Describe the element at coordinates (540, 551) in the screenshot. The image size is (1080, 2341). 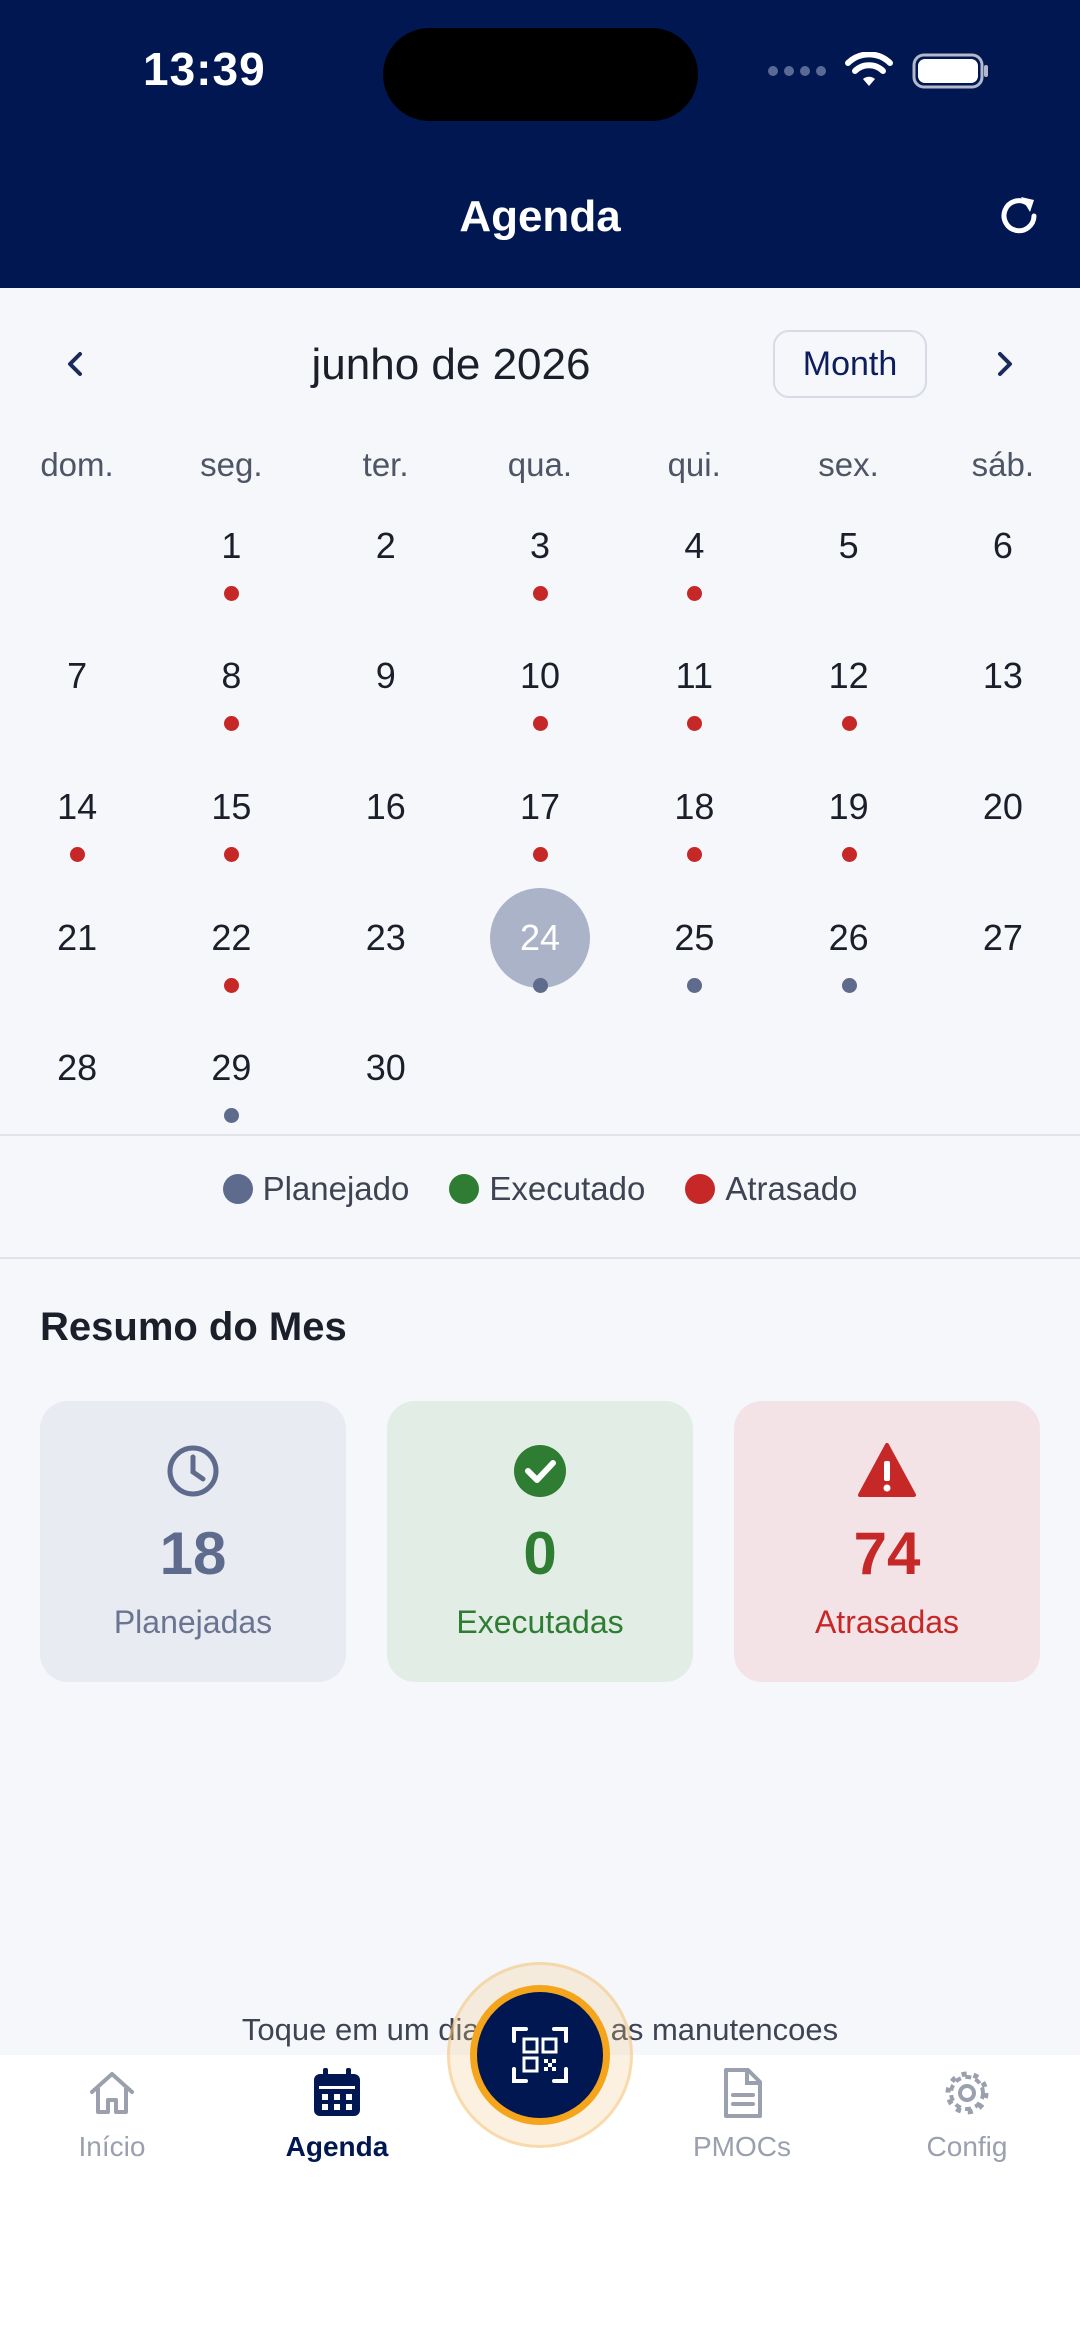
I see `calendar-day: 3` at that location.